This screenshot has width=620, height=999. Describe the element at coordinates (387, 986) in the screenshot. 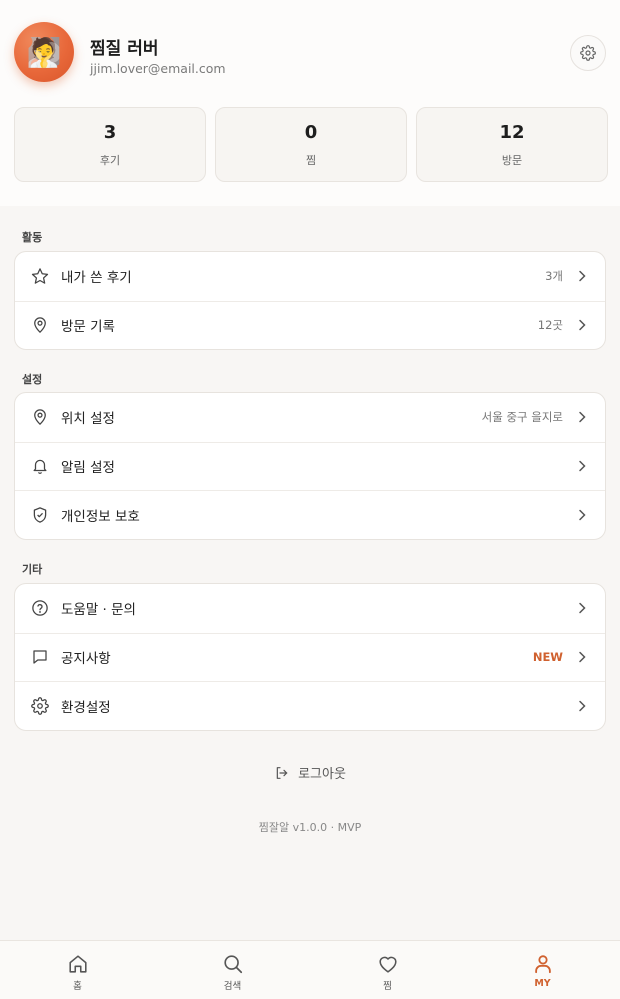

I see `nav-label: 찜` at that location.